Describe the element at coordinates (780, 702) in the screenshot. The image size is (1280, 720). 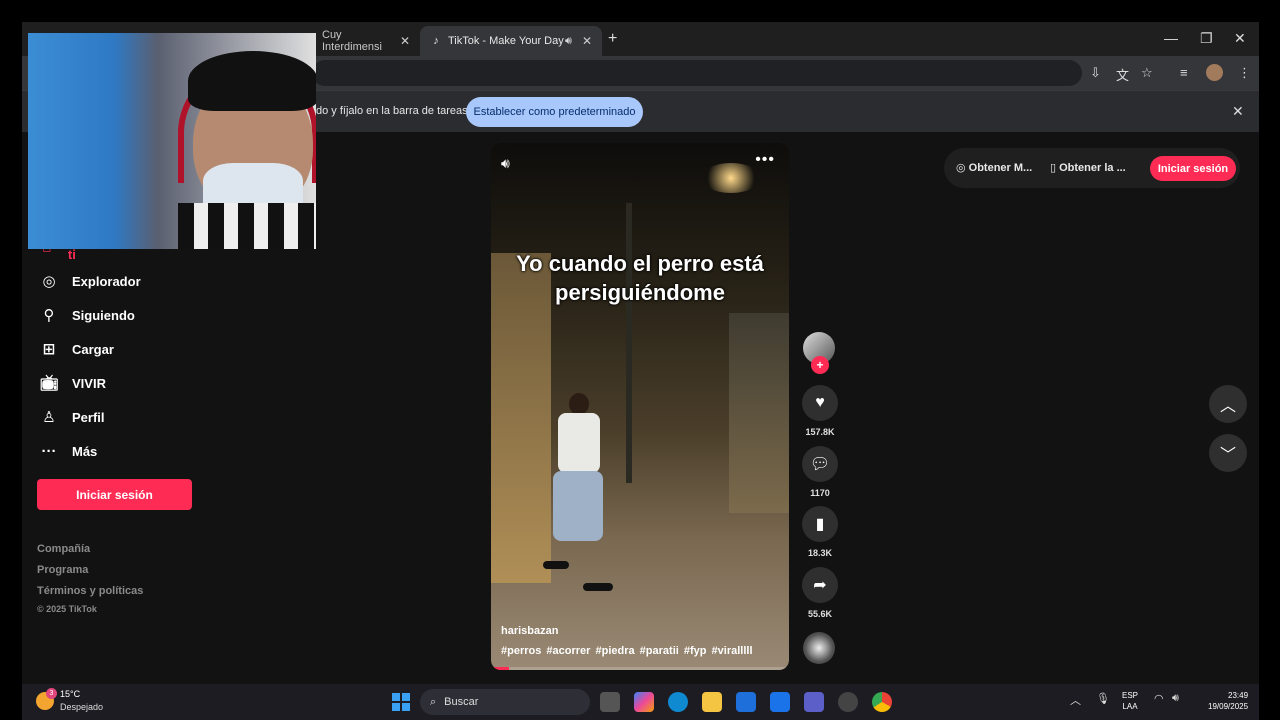
I see `mail-icon` at that location.